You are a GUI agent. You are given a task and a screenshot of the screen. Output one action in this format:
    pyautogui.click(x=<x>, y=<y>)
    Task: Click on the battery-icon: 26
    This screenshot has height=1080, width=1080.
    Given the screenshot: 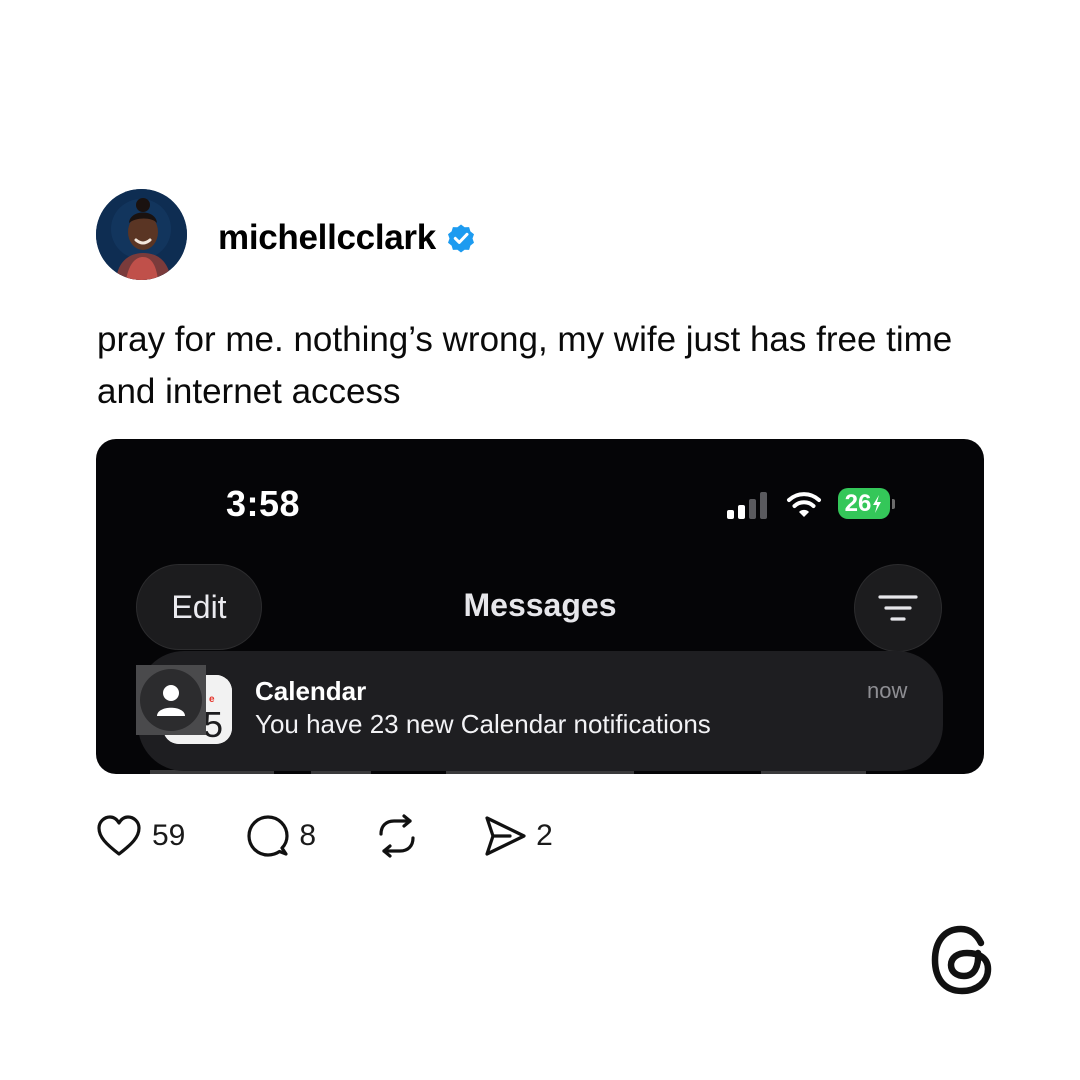 What is the action you would take?
    pyautogui.click(x=867, y=503)
    